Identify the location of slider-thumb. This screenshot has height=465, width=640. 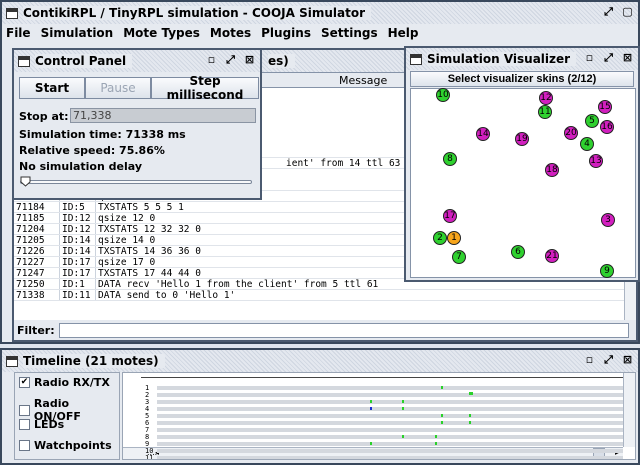
(25, 181).